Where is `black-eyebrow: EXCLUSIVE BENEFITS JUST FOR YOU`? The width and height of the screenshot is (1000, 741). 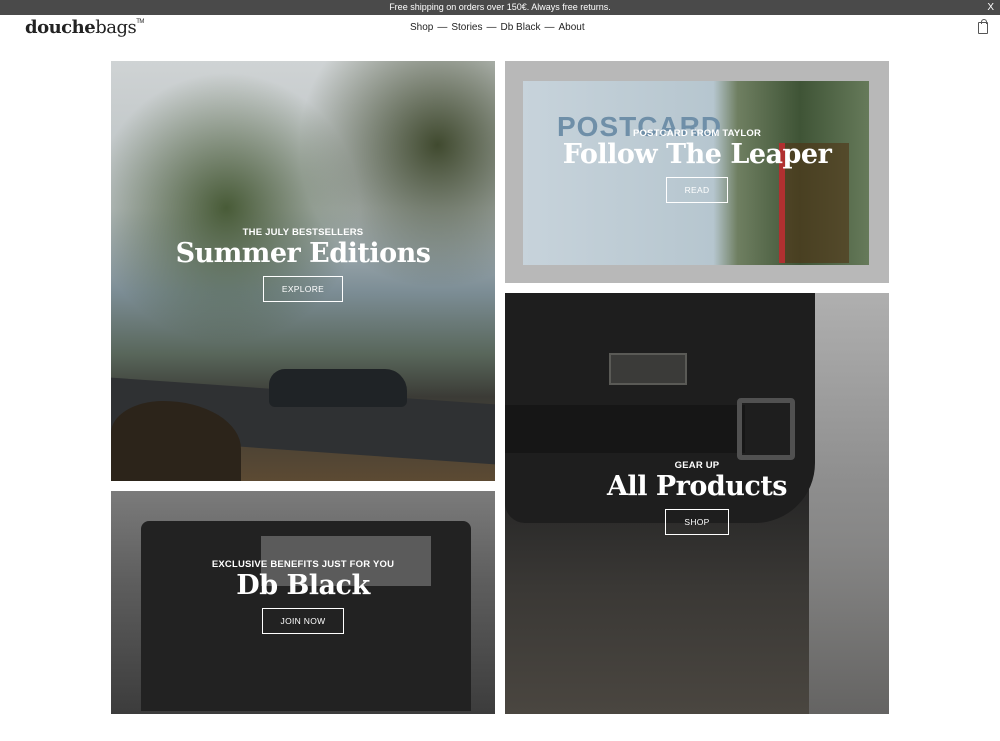 black-eyebrow: EXCLUSIVE BENEFITS JUST FOR YOU is located at coordinates (303, 564).